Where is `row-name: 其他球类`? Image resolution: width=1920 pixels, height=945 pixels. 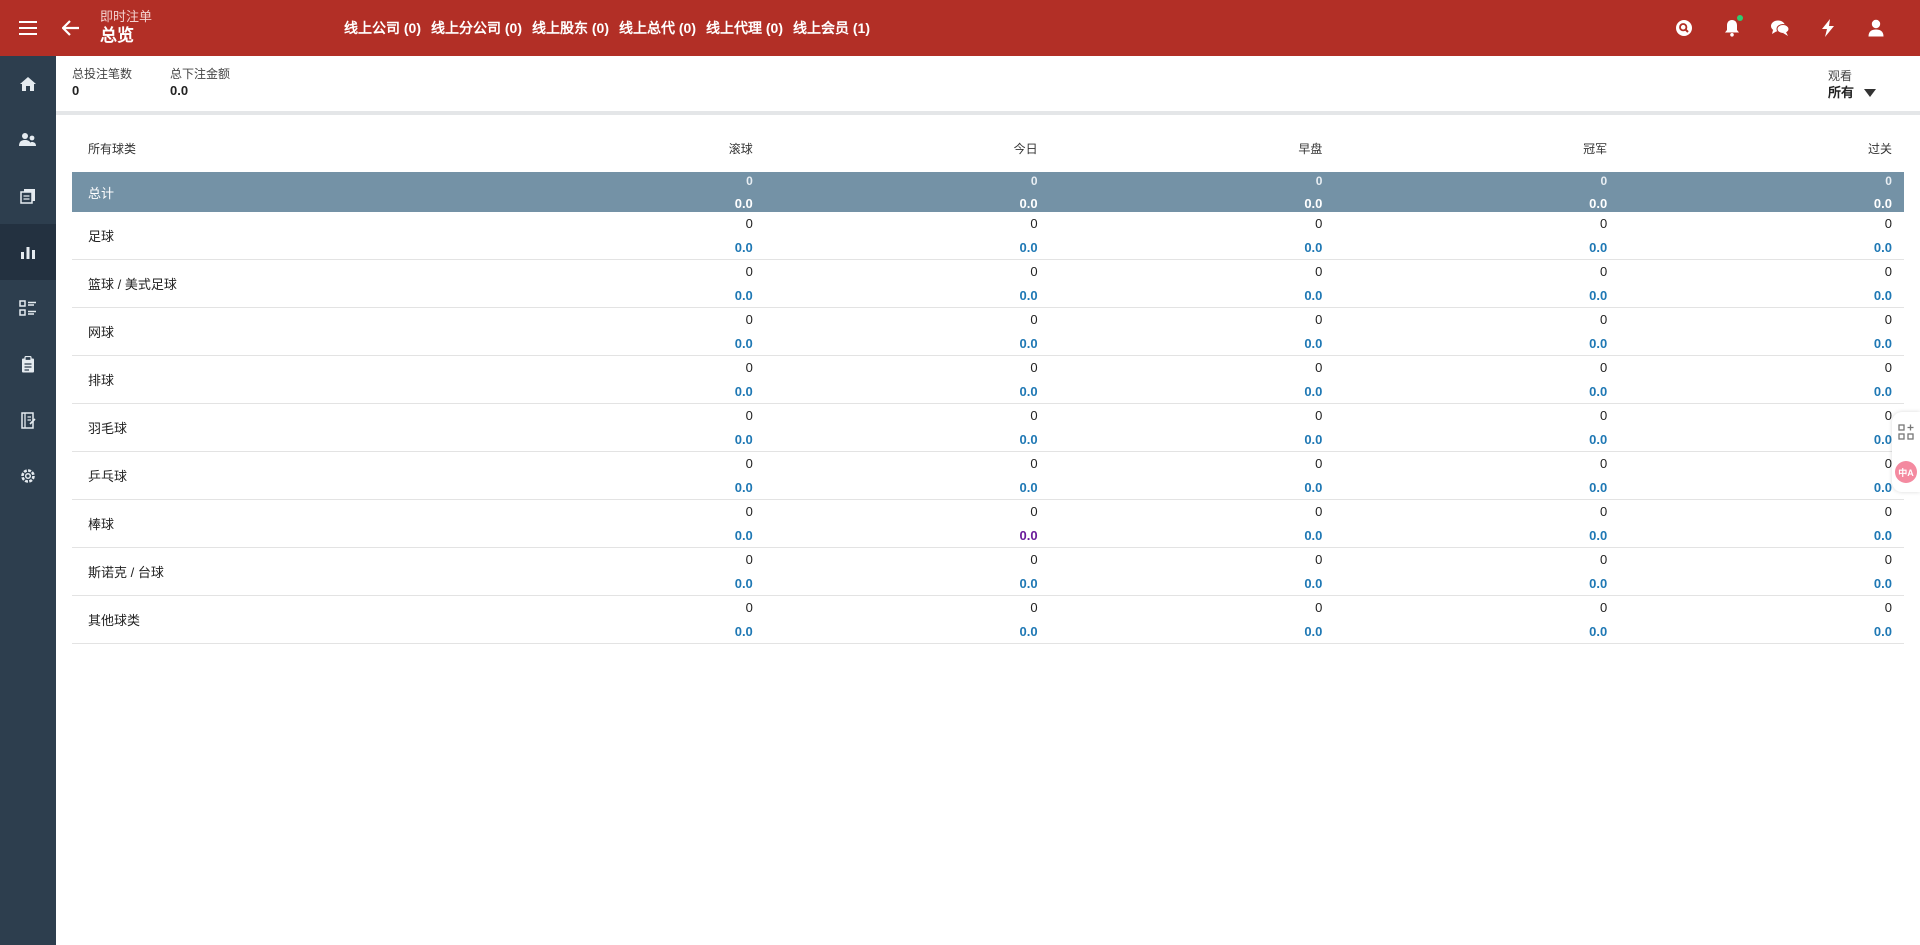
row-name: 其他球类 is located at coordinates (114, 620).